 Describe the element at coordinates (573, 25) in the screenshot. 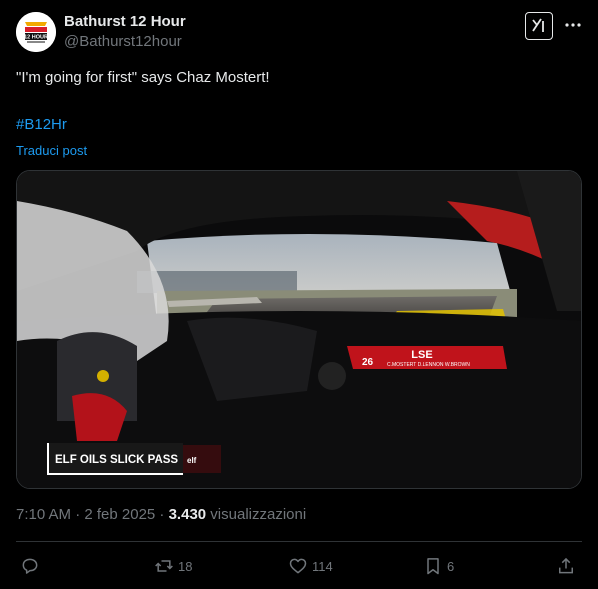

I see `more-icon` at that location.